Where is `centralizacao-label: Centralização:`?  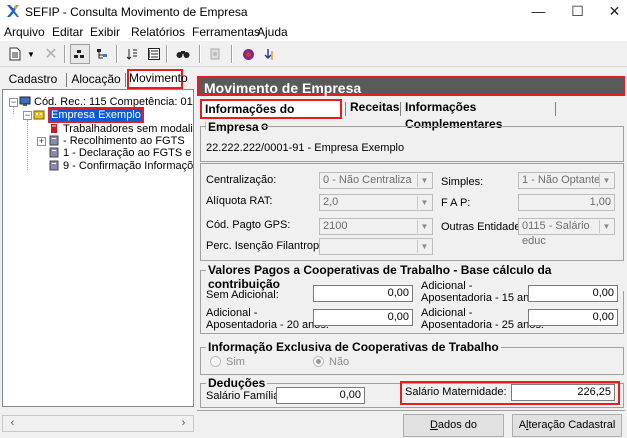 centralizacao-label: Centralização: is located at coordinates (241, 180).